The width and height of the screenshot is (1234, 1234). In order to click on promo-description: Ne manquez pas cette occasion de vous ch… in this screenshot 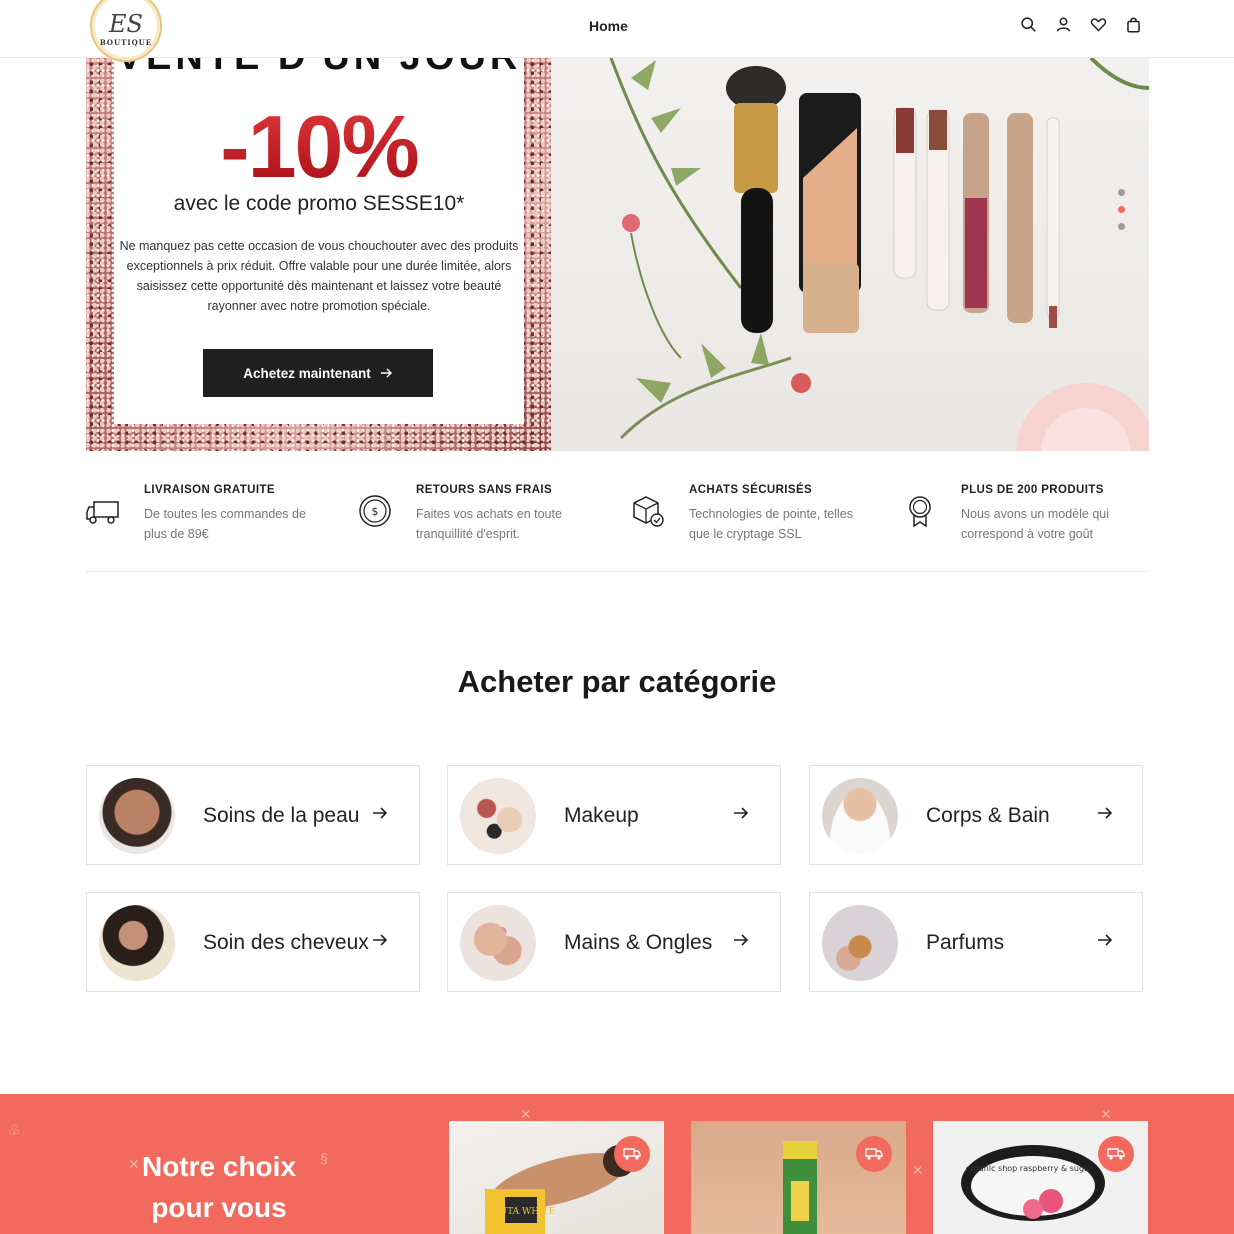, I will do `click(319, 276)`.